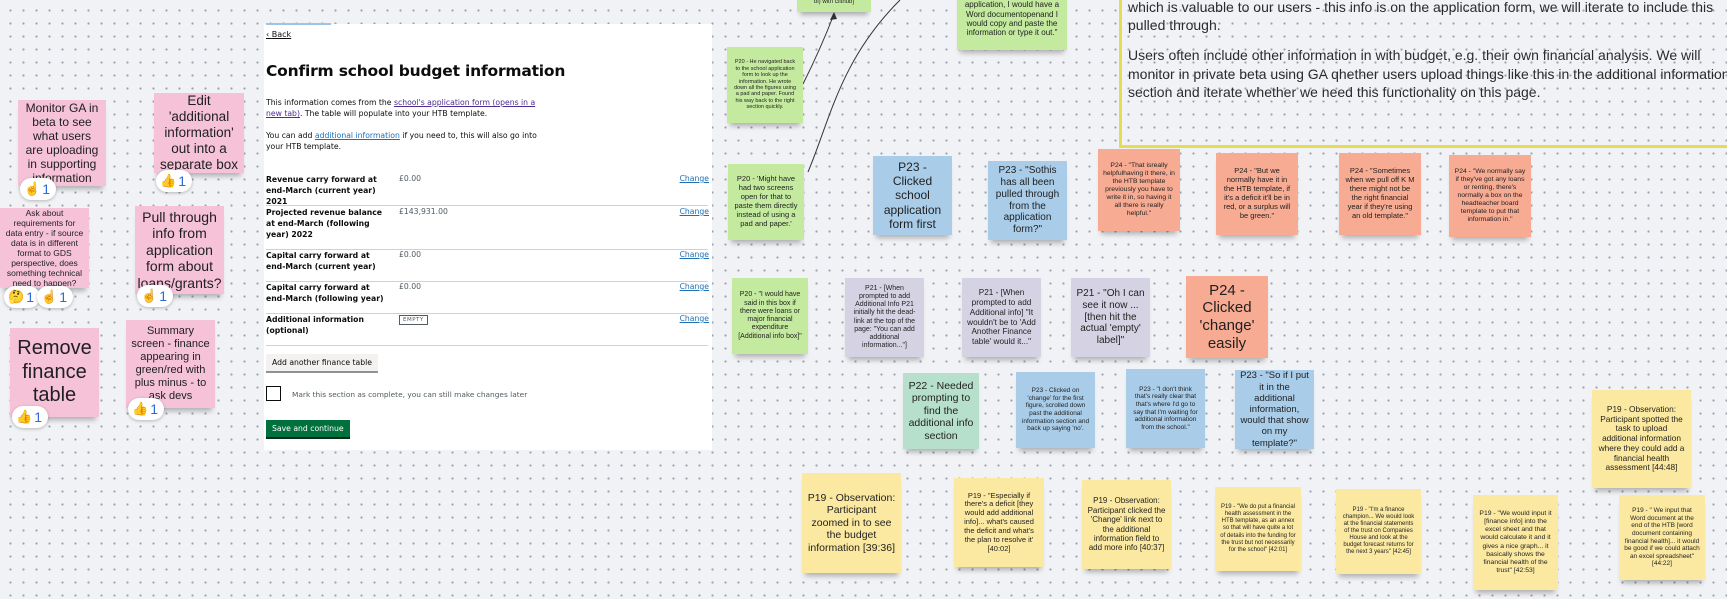  What do you see at coordinates (357, 135) in the screenshot?
I see `additional-information-link: additional information` at bounding box center [357, 135].